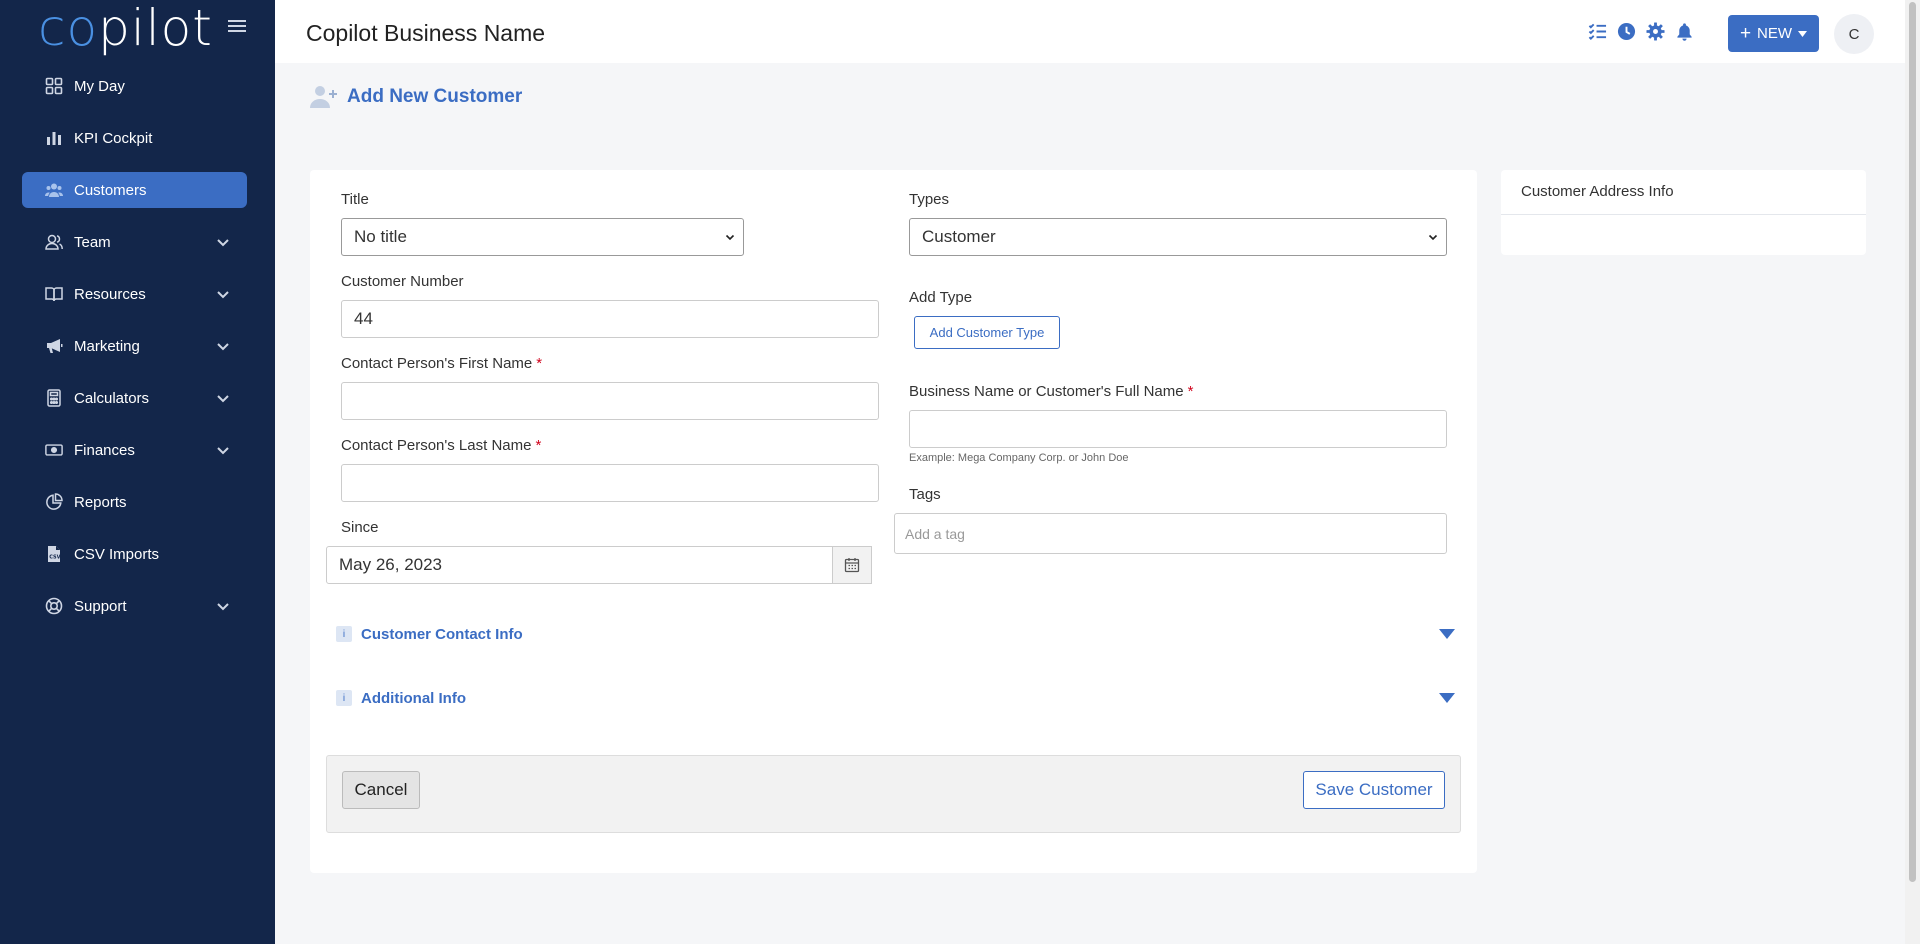 Image resolution: width=1920 pixels, height=944 pixels. Describe the element at coordinates (1684, 31) in the screenshot. I see `bell-icon` at that location.